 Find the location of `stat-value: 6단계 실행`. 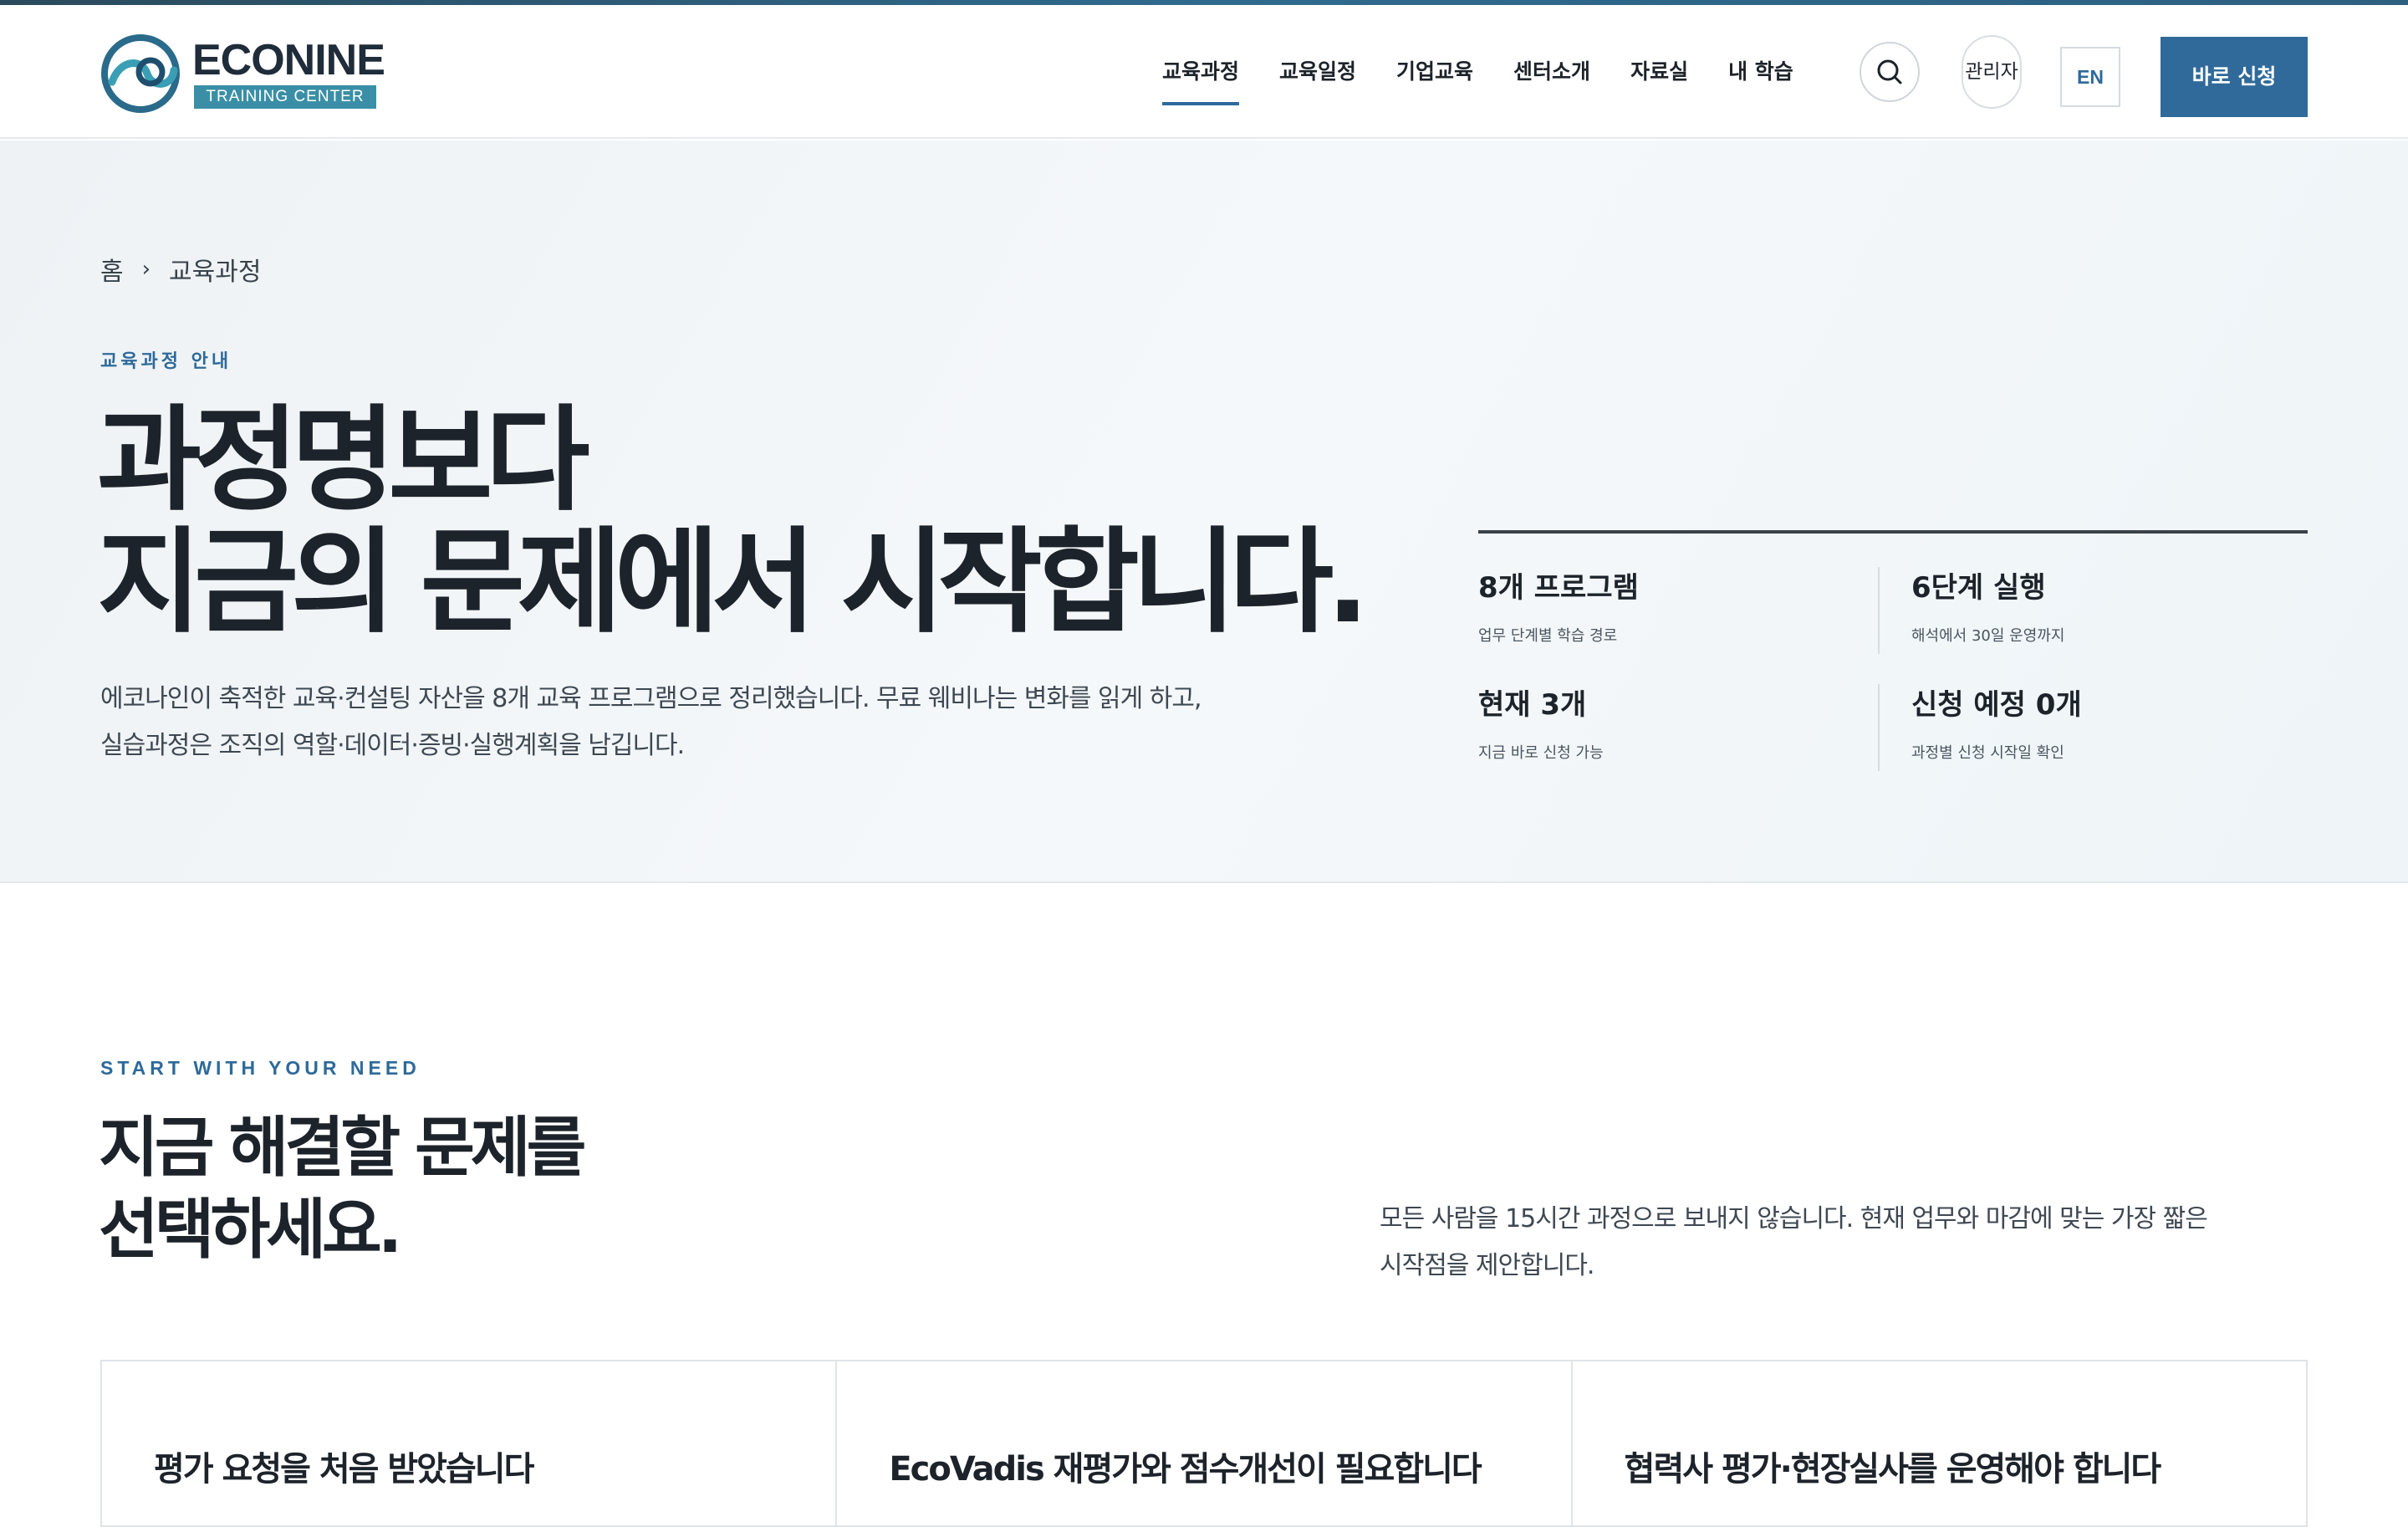

stat-value: 6단계 실행 is located at coordinates (1978, 588).